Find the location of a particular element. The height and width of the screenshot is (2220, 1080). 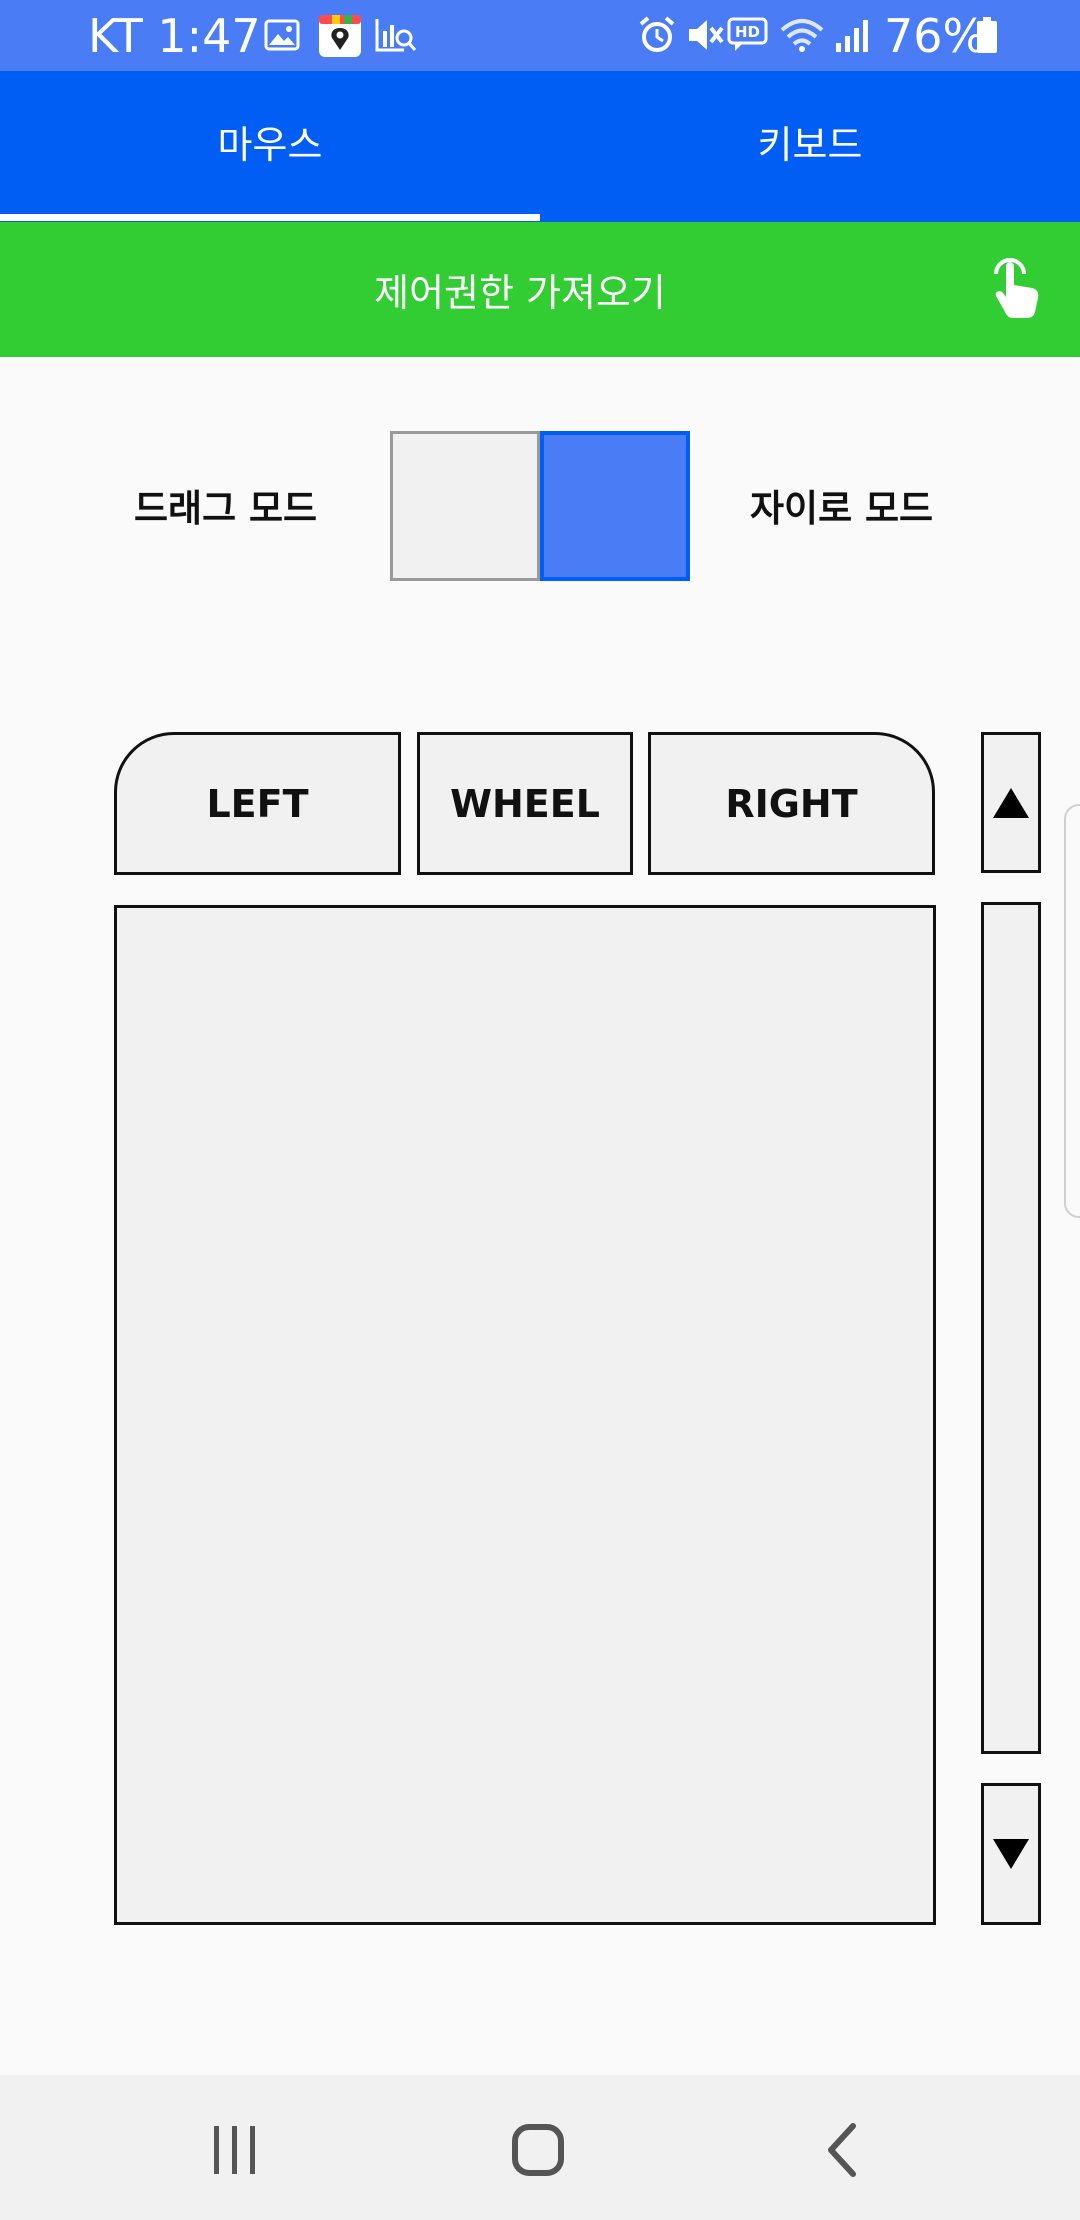

wifi-icon is located at coordinates (802, 35).